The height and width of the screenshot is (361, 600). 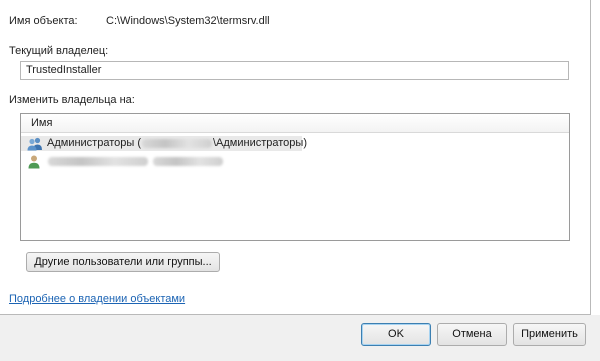 I want to click on current-owner-field: TrustedInstaller, so click(x=294, y=70).